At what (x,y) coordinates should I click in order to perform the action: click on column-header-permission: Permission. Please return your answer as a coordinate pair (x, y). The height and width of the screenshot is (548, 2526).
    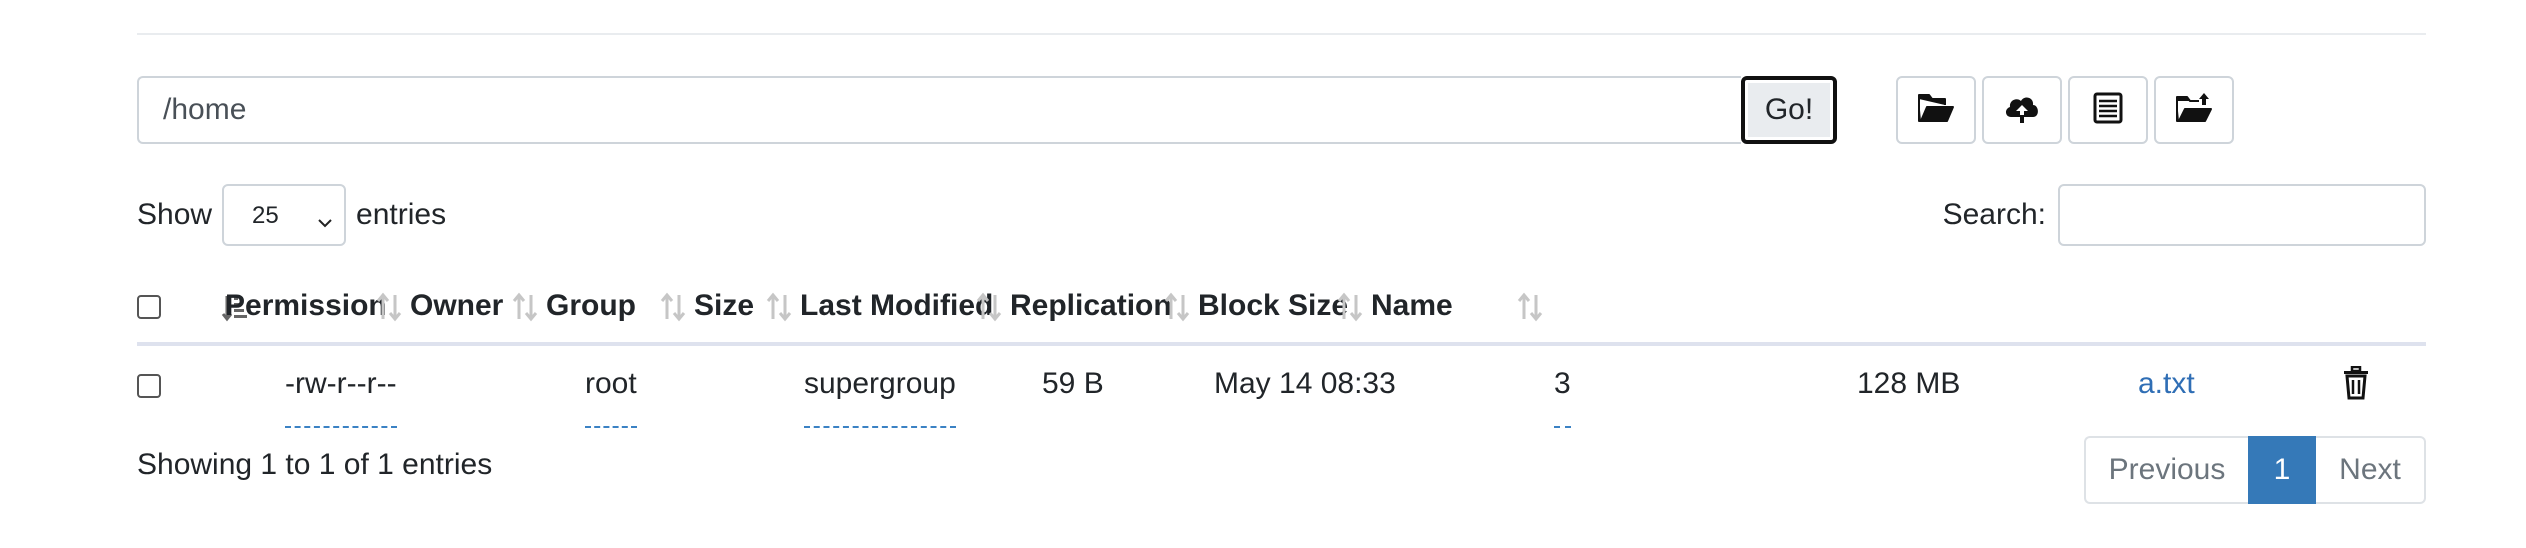
    Looking at the image, I should click on (317, 308).